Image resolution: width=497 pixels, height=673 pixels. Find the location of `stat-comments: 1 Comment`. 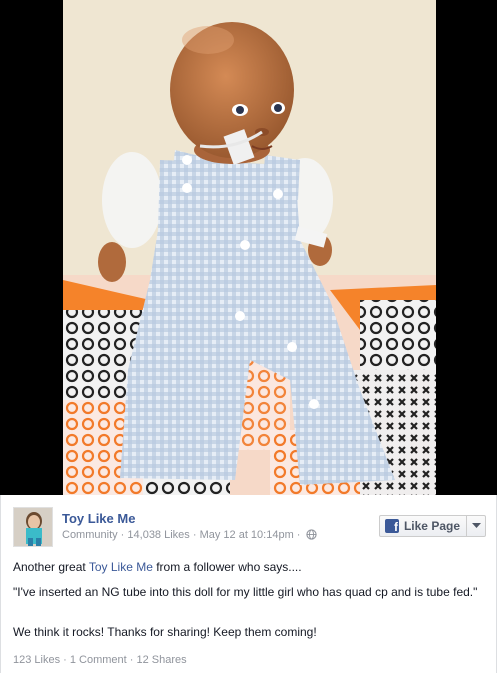

stat-comments: 1 Comment is located at coordinates (98, 660).